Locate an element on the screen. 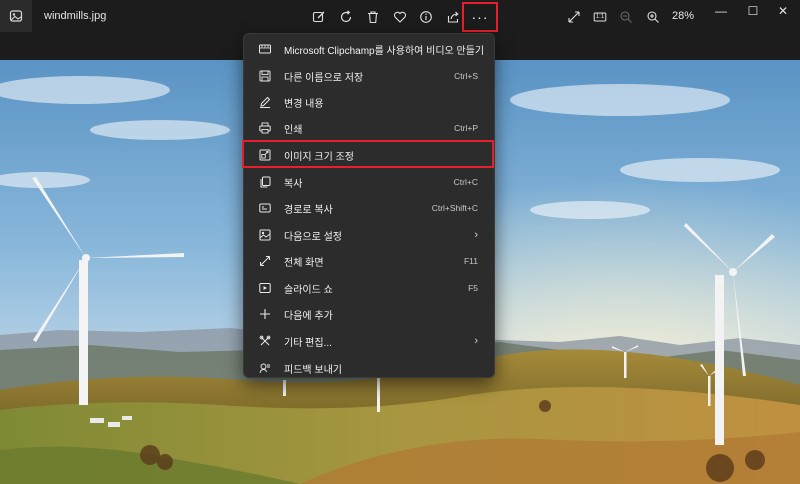  menu-item-shortcut: Ctrl+C is located at coordinates (465, 182).